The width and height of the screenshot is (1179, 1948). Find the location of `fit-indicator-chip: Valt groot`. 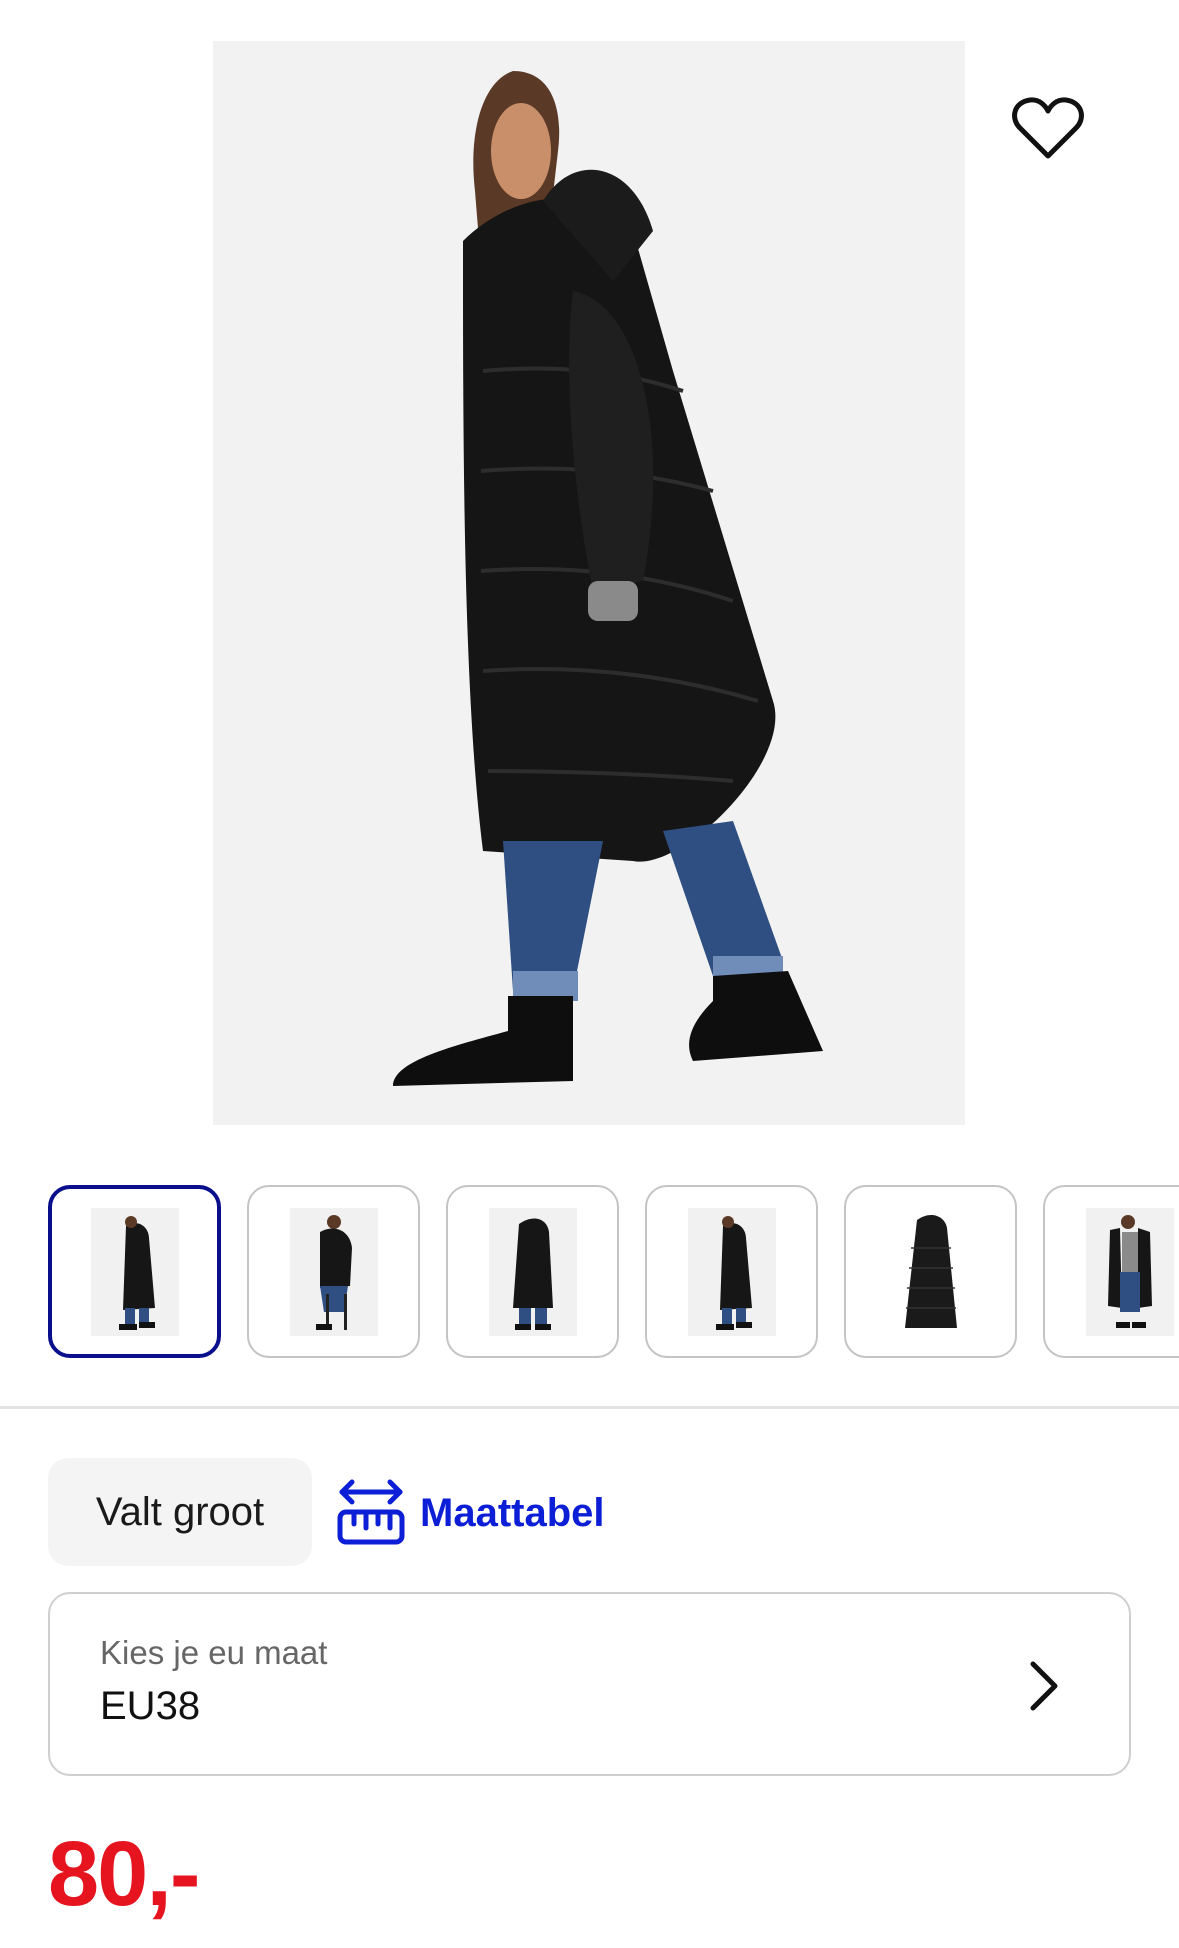

fit-indicator-chip: Valt groot is located at coordinates (180, 1512).